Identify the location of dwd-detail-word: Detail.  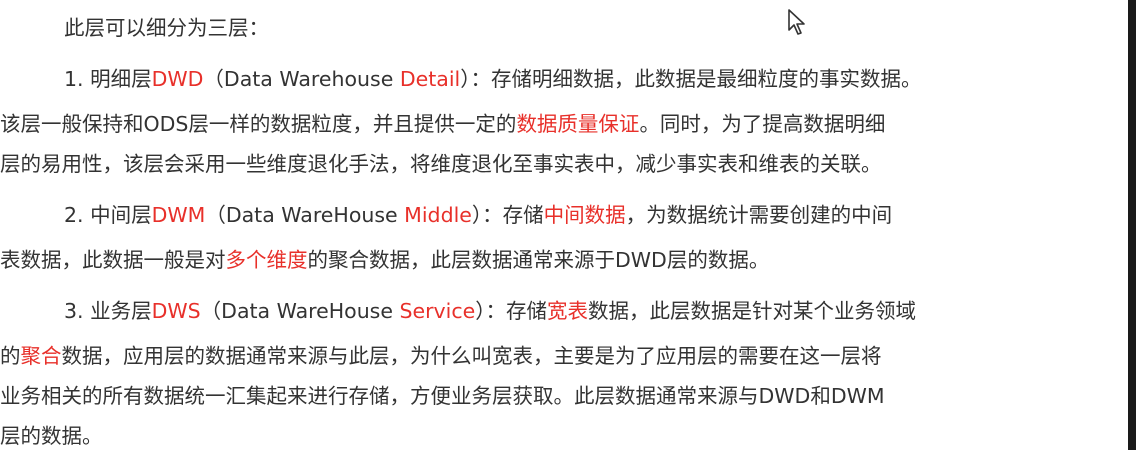
(430, 79).